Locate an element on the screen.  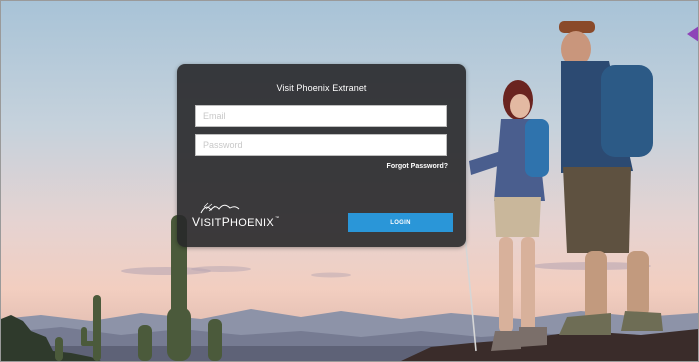
forgot-password-link: Forgot Password? is located at coordinates (417, 166).